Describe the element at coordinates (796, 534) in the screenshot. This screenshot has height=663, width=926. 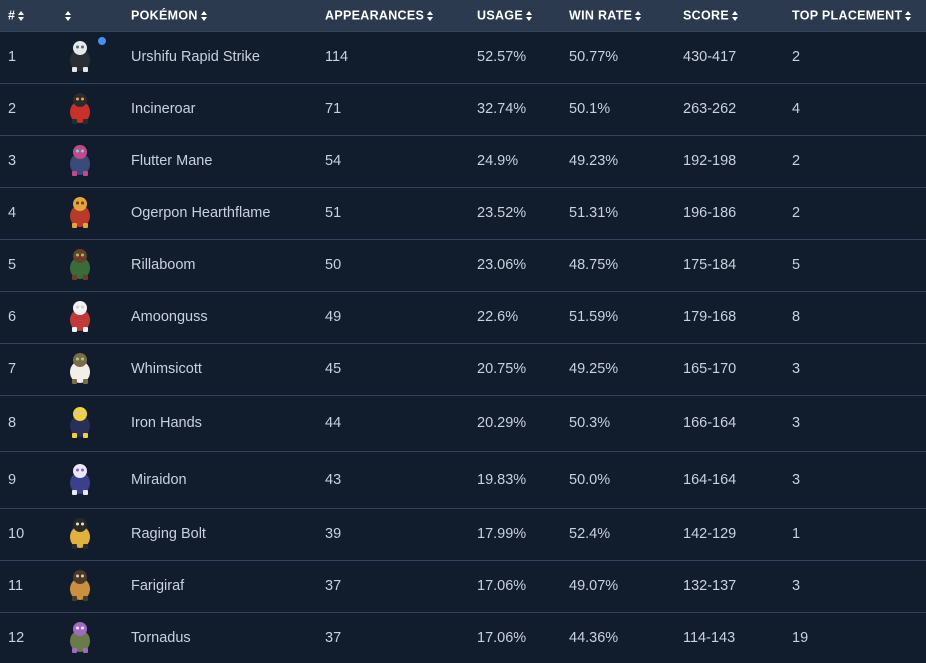
I see `top-placement-value: 1` at that location.